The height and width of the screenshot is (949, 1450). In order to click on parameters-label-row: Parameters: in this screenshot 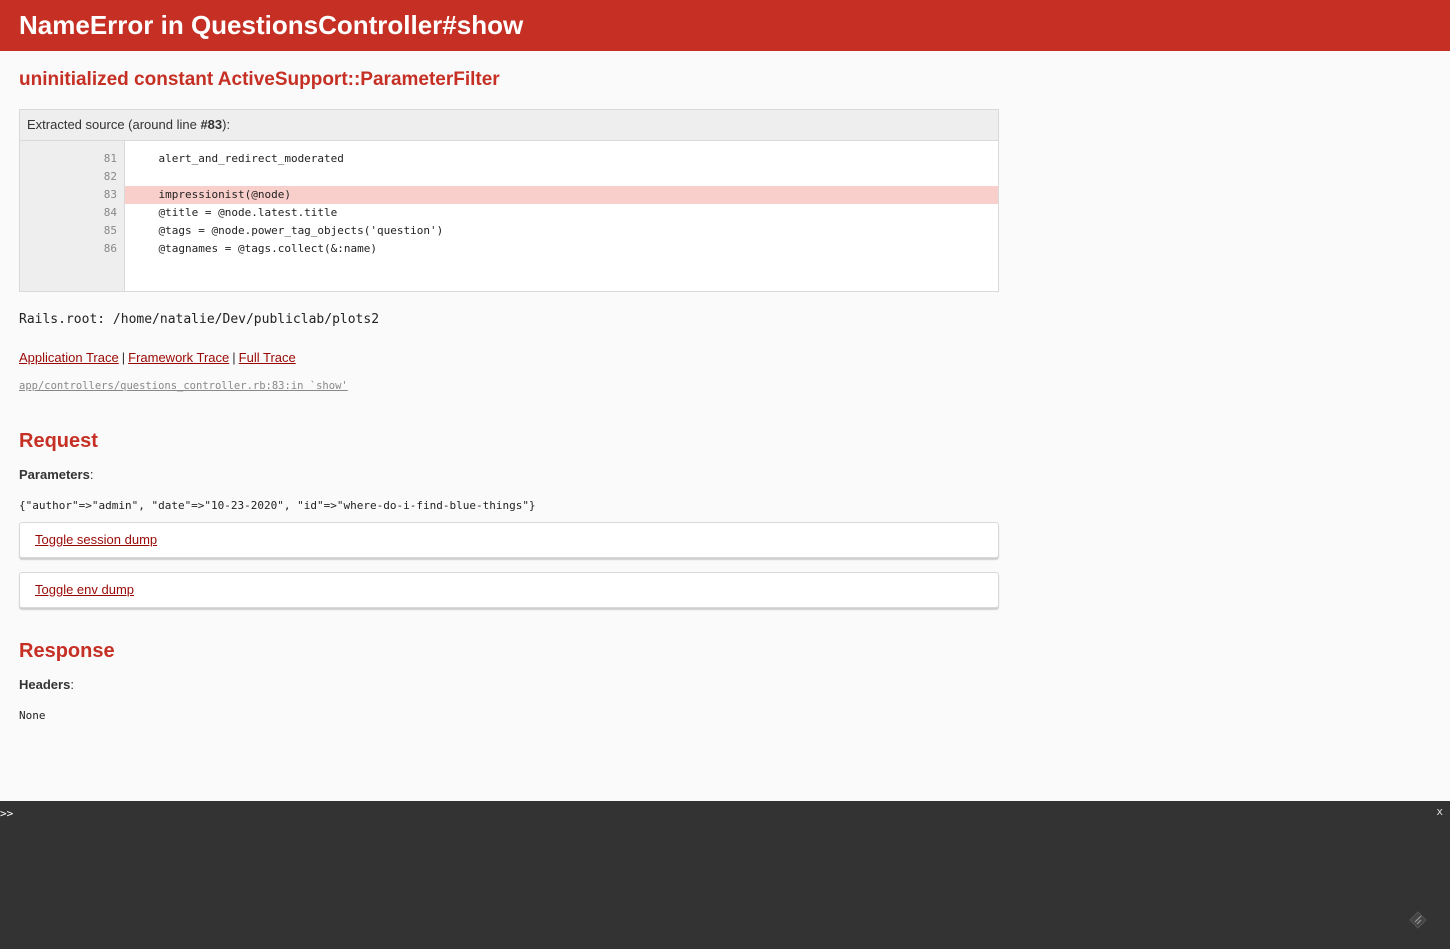, I will do `click(56, 474)`.